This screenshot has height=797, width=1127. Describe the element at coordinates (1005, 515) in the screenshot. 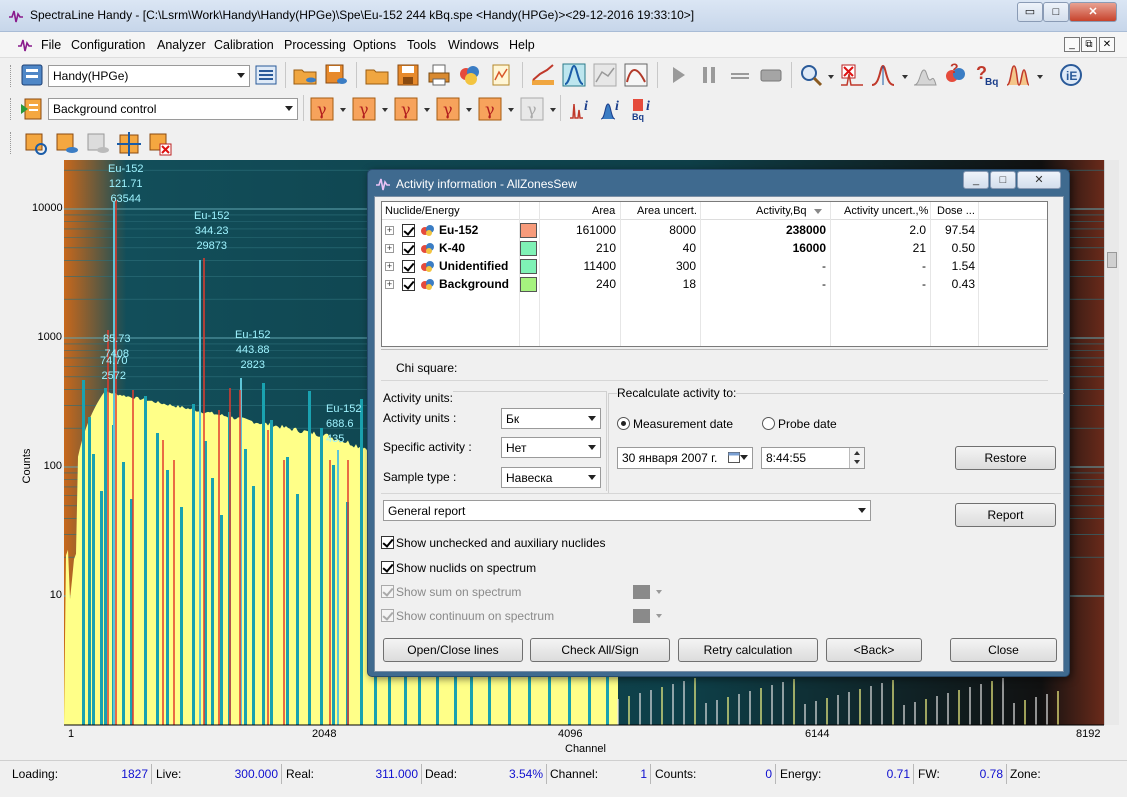

I see `report-button: Report` at that location.